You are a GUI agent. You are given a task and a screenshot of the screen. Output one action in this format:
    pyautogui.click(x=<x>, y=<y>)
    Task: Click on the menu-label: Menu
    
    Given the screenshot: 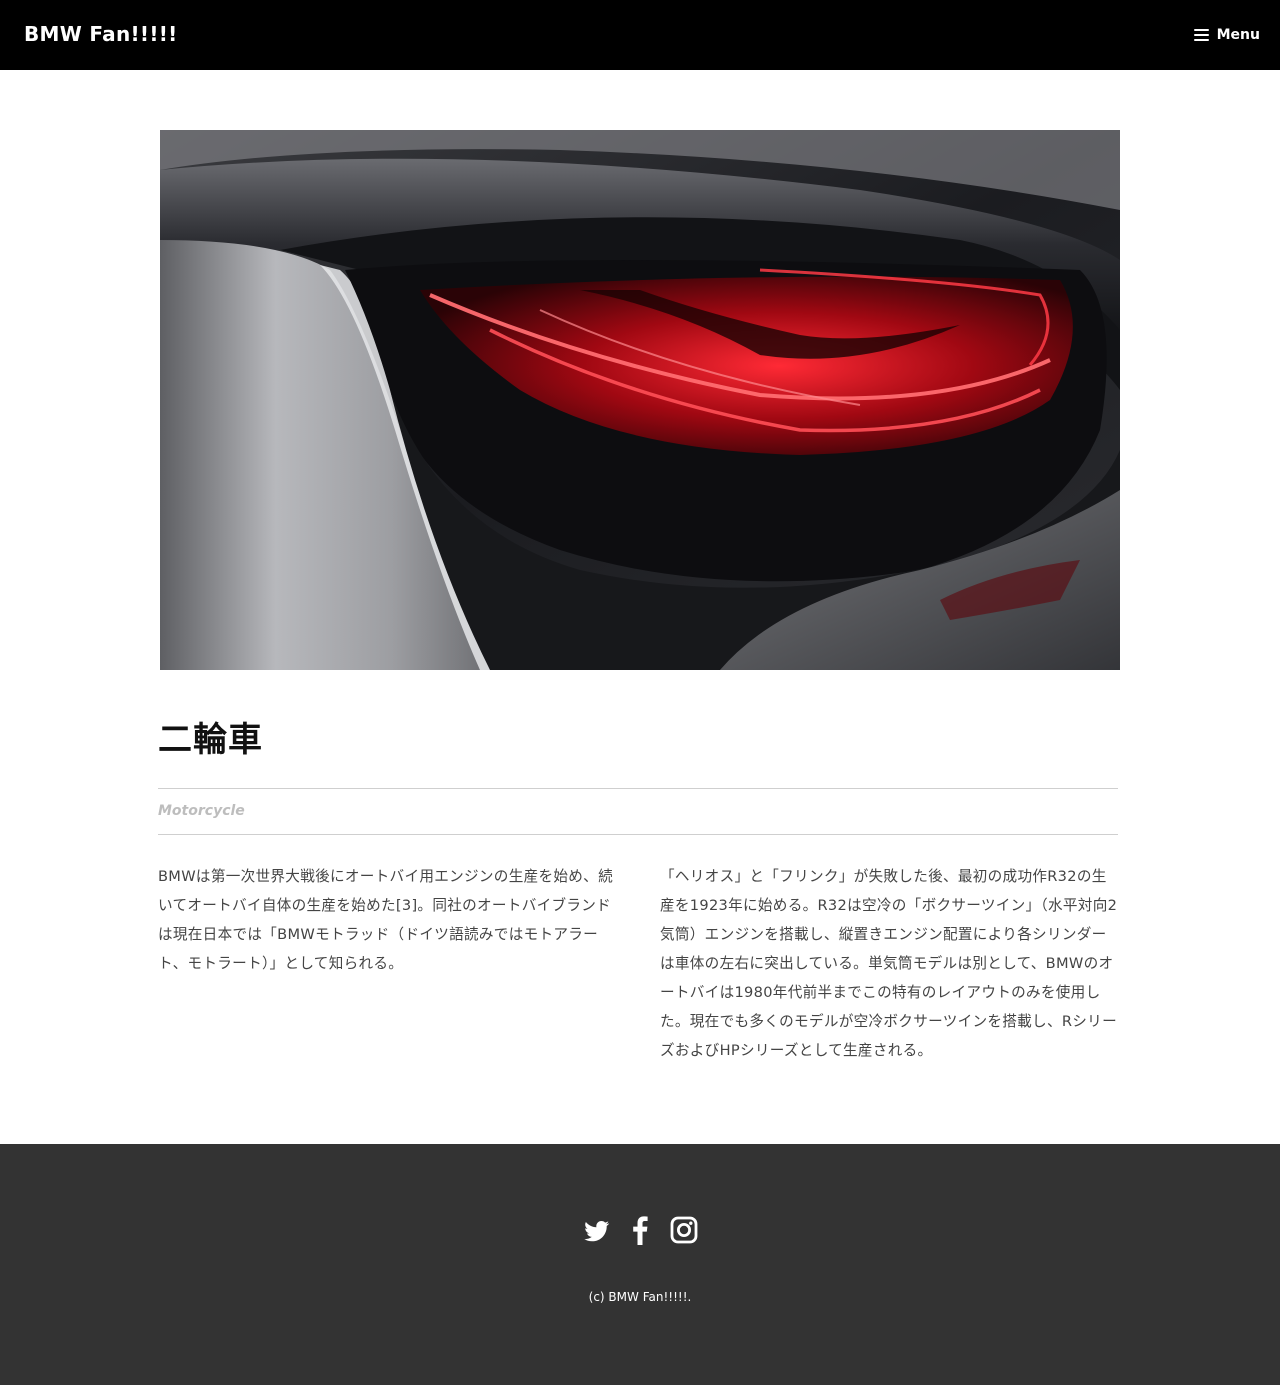 What is the action you would take?
    pyautogui.click(x=1238, y=35)
    